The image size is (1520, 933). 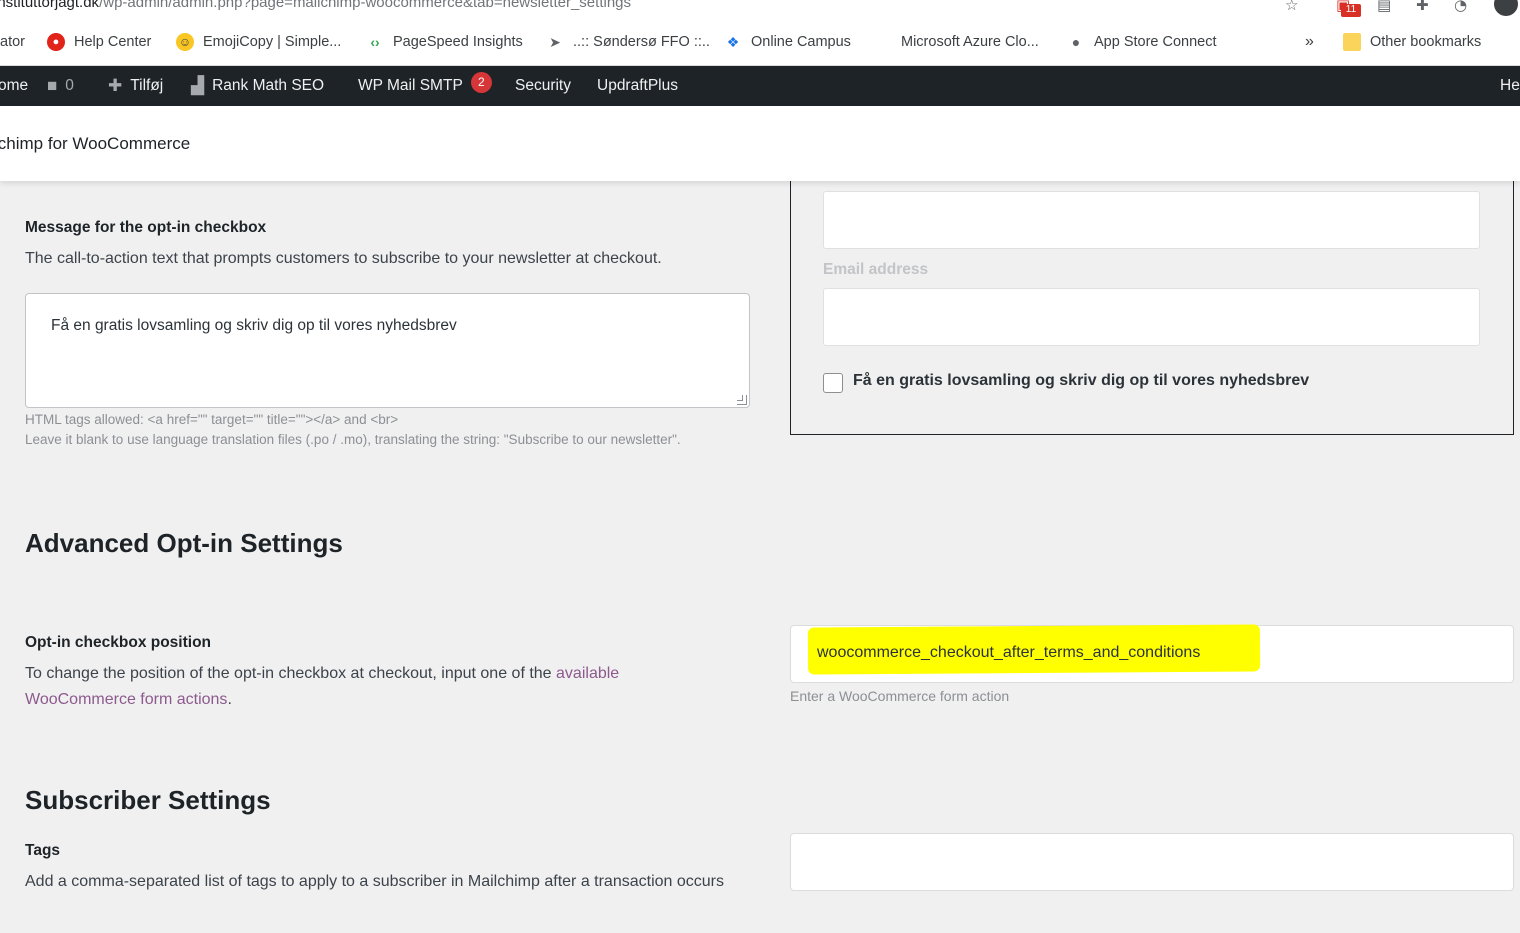 I want to click on bookmark-online-campus: ❖ Online Campus, so click(x=787, y=42).